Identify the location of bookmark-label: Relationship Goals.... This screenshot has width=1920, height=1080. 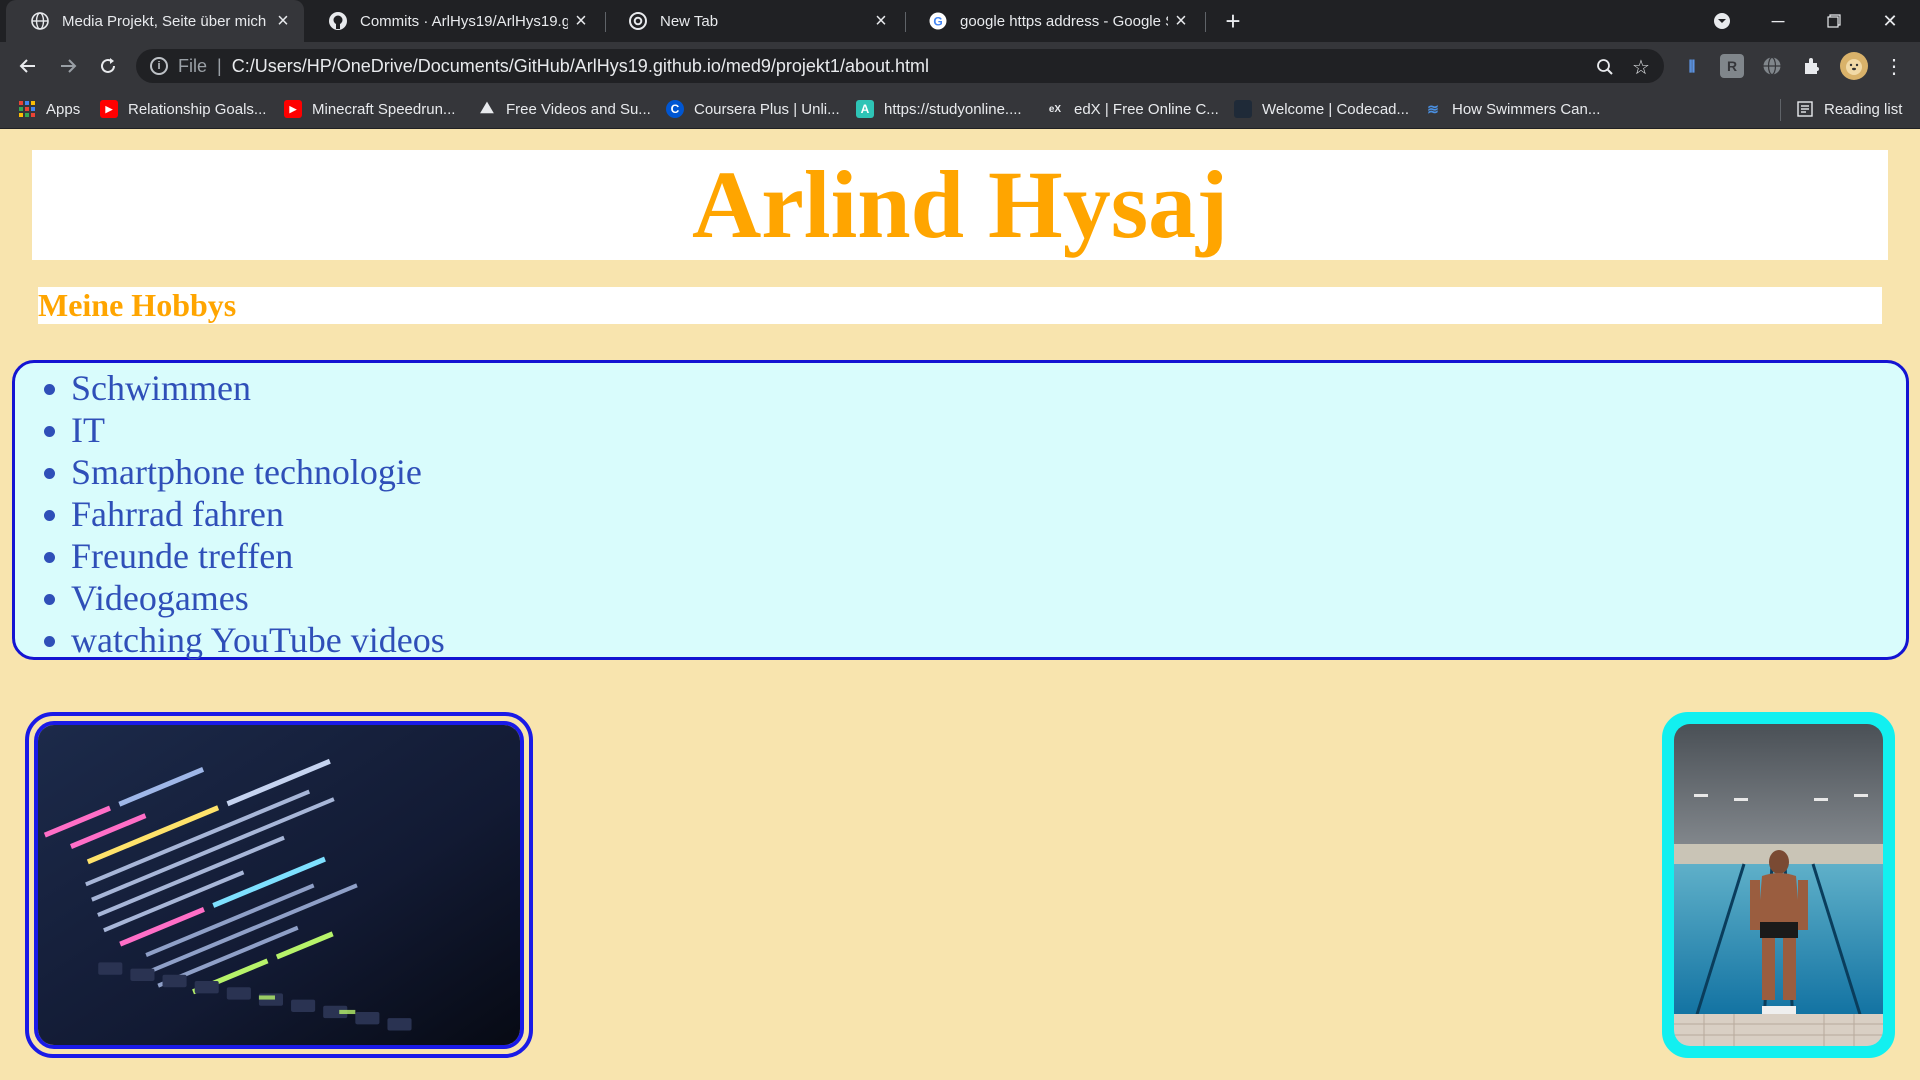
(197, 109).